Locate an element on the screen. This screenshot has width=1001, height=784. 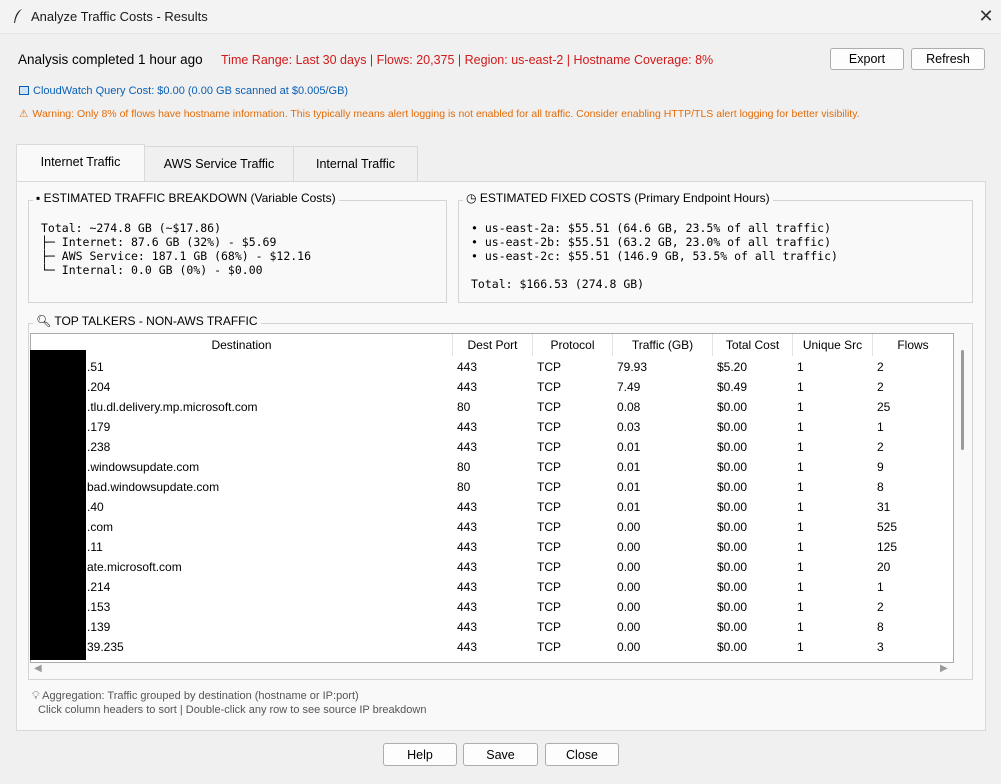
column-header-dest-port: Dest Port is located at coordinates (493, 345).